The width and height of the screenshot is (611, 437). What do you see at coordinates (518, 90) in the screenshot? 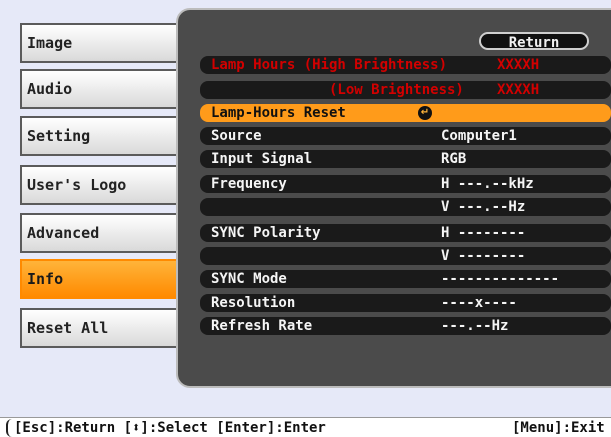
I see `lamp-hours-low-value: XXXXH` at bounding box center [518, 90].